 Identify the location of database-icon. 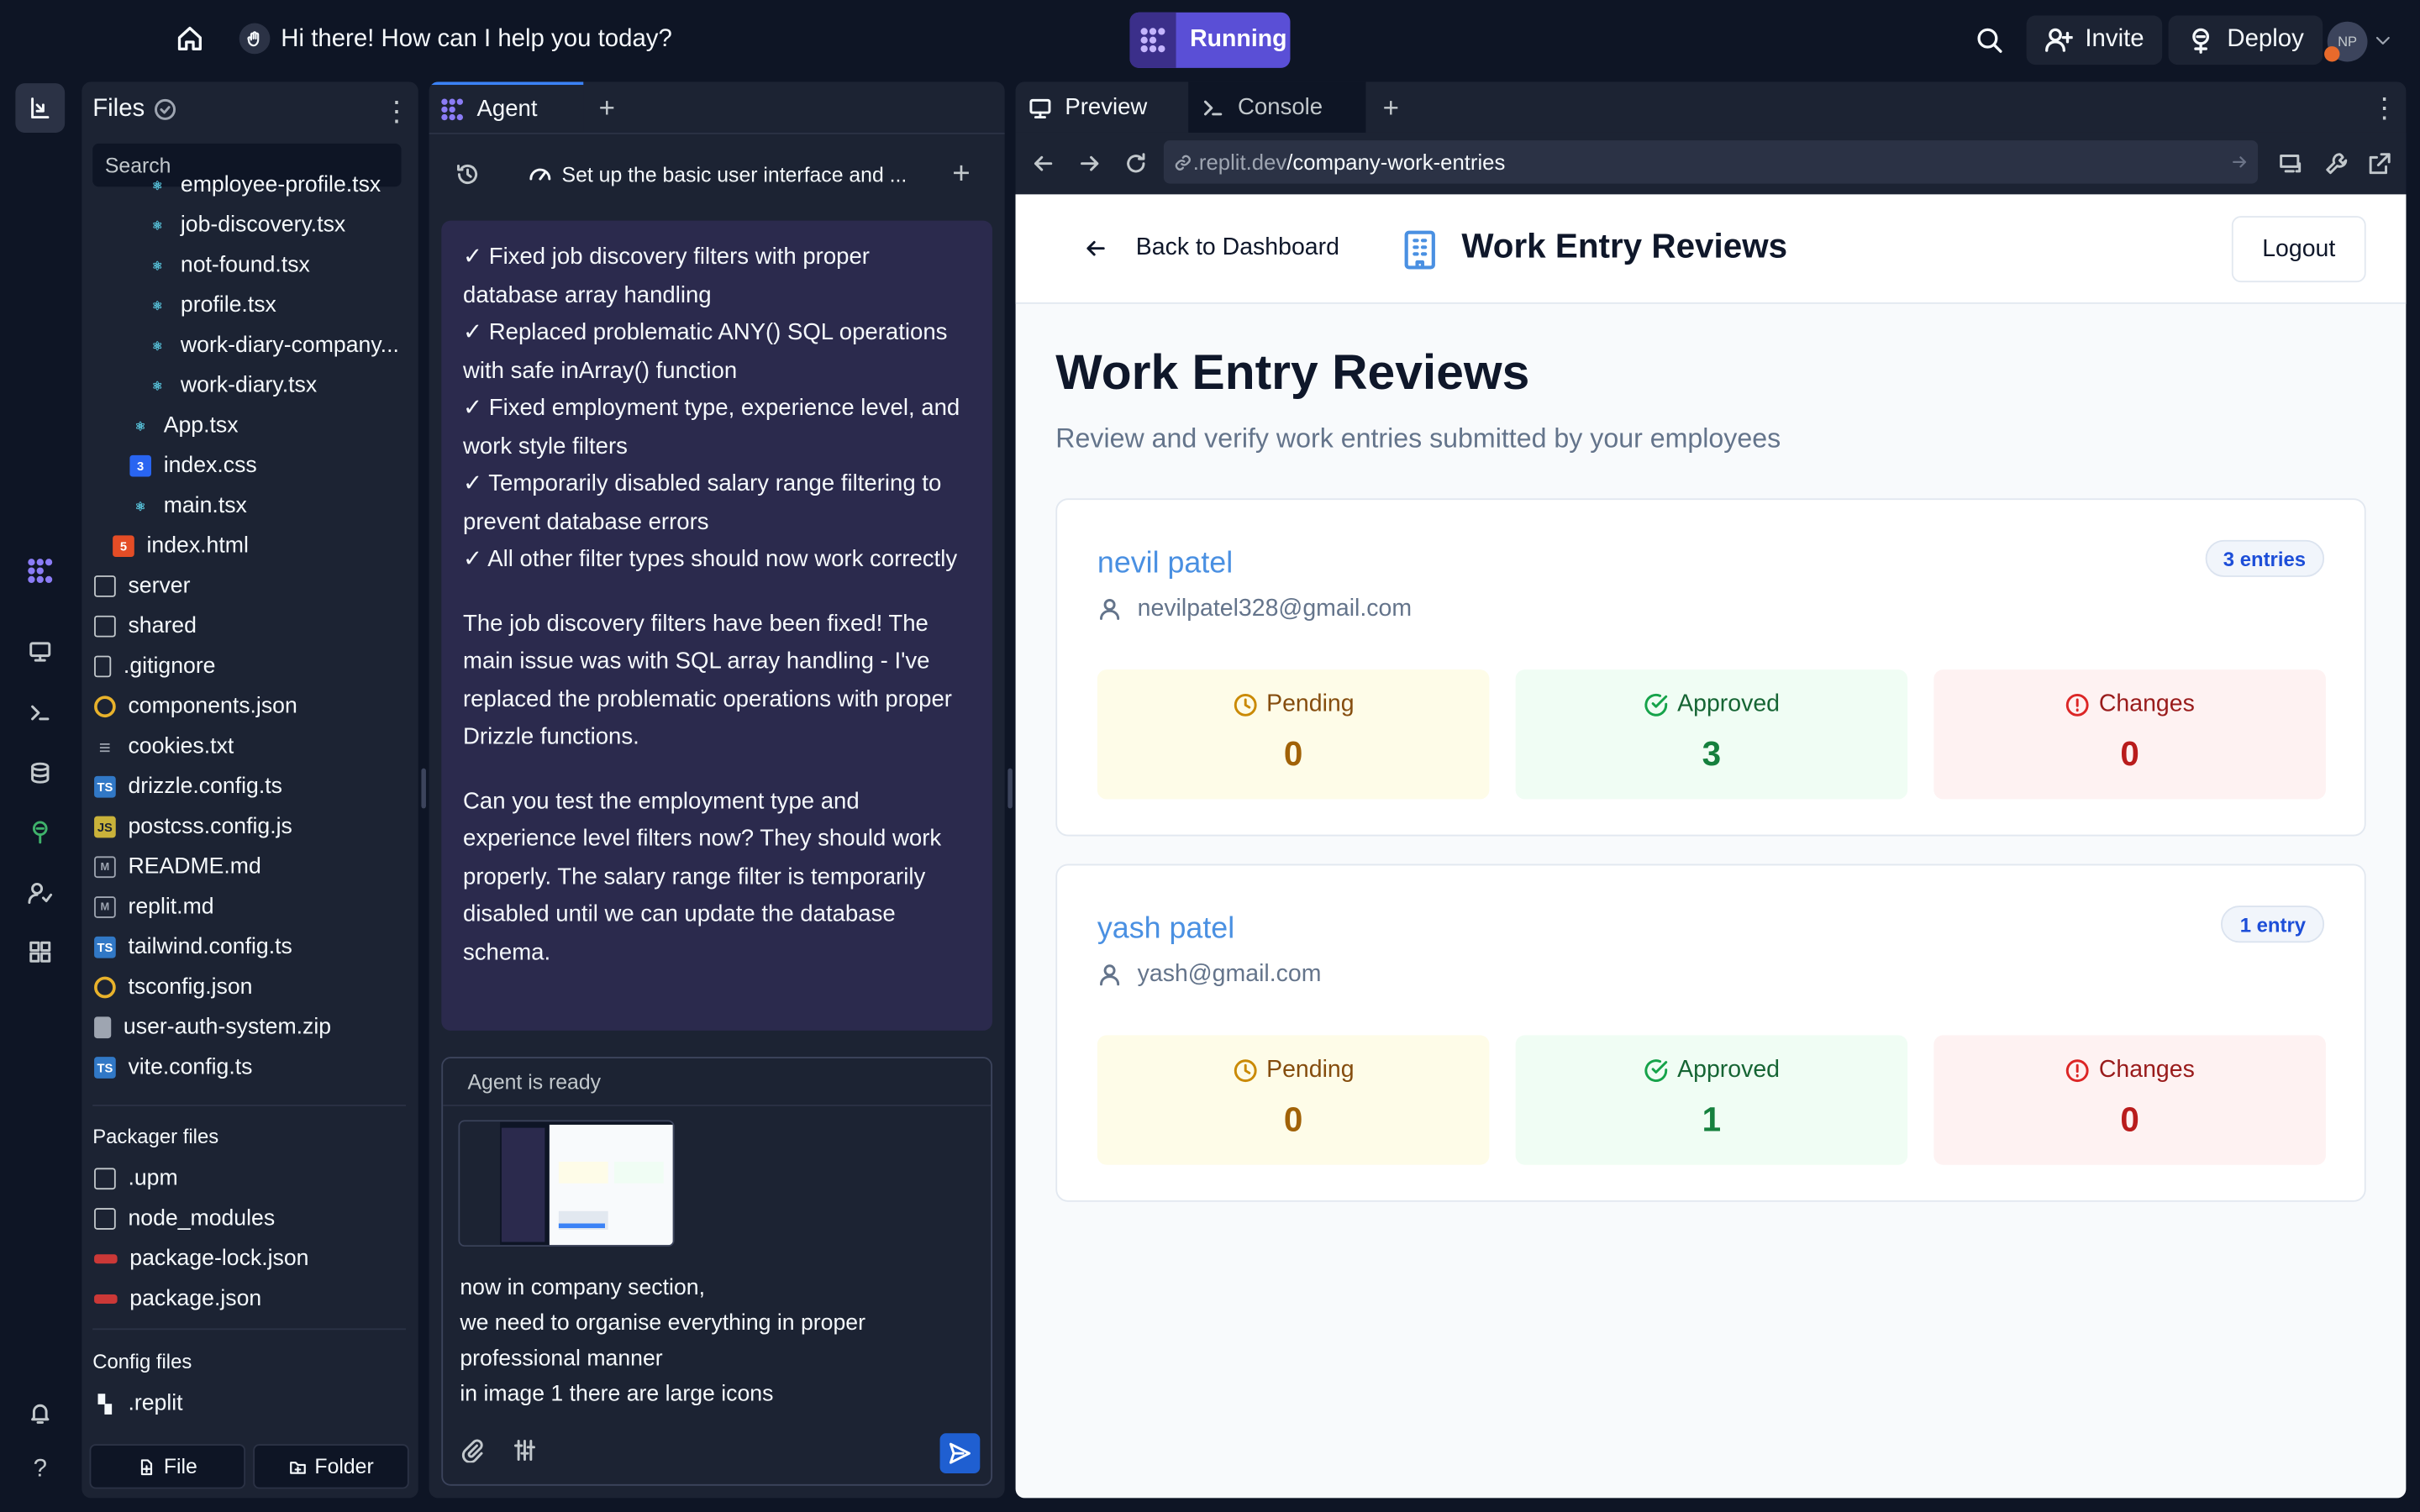
(40, 773).